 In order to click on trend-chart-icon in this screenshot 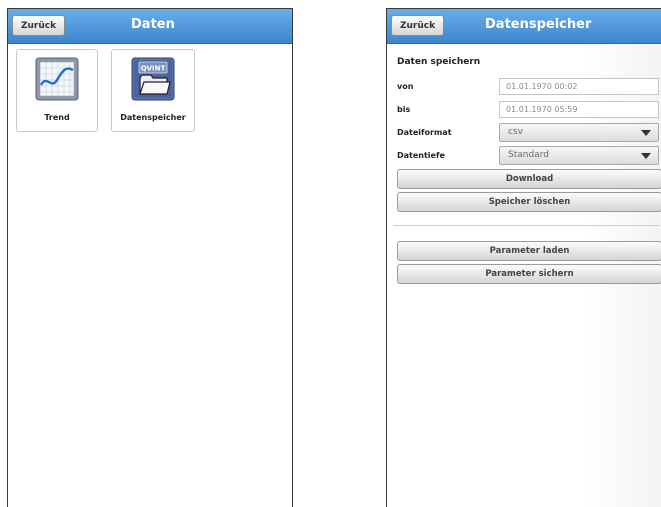, I will do `click(57, 79)`.